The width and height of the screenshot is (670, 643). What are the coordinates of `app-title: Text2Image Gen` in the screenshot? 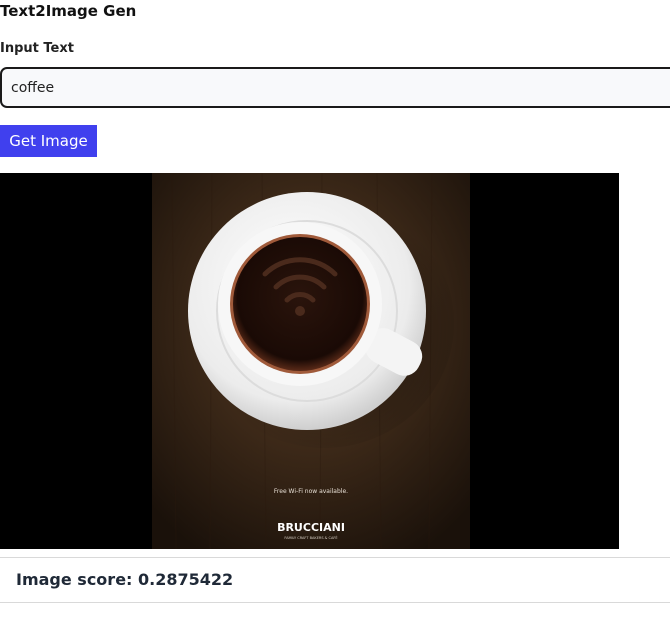 It's located at (68, 11).